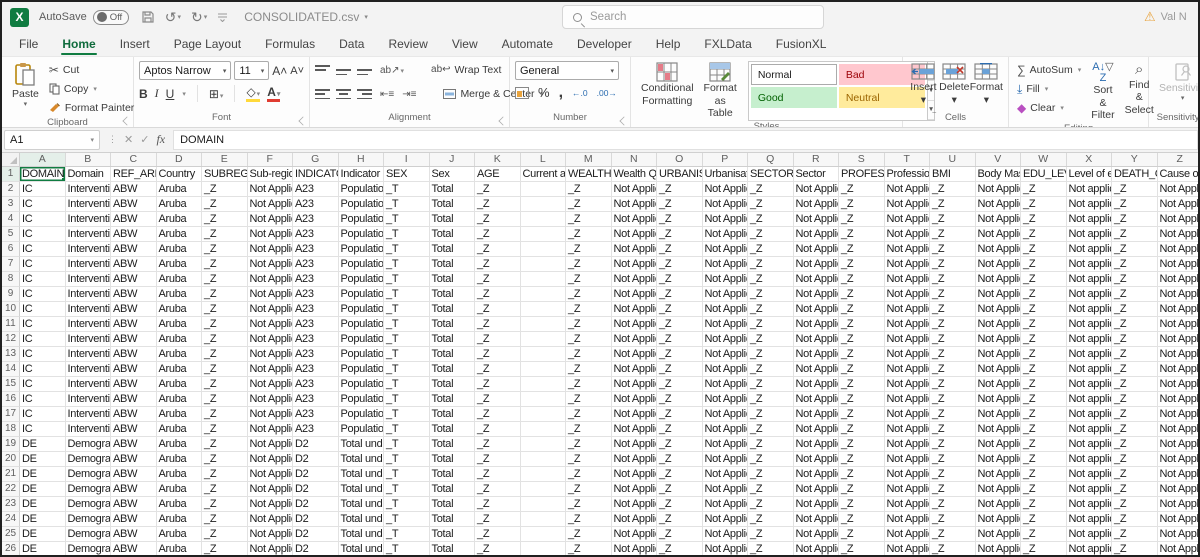 The image size is (1200, 557). Describe the element at coordinates (953, 354) in the screenshot. I see `cell-U13: _Z` at that location.